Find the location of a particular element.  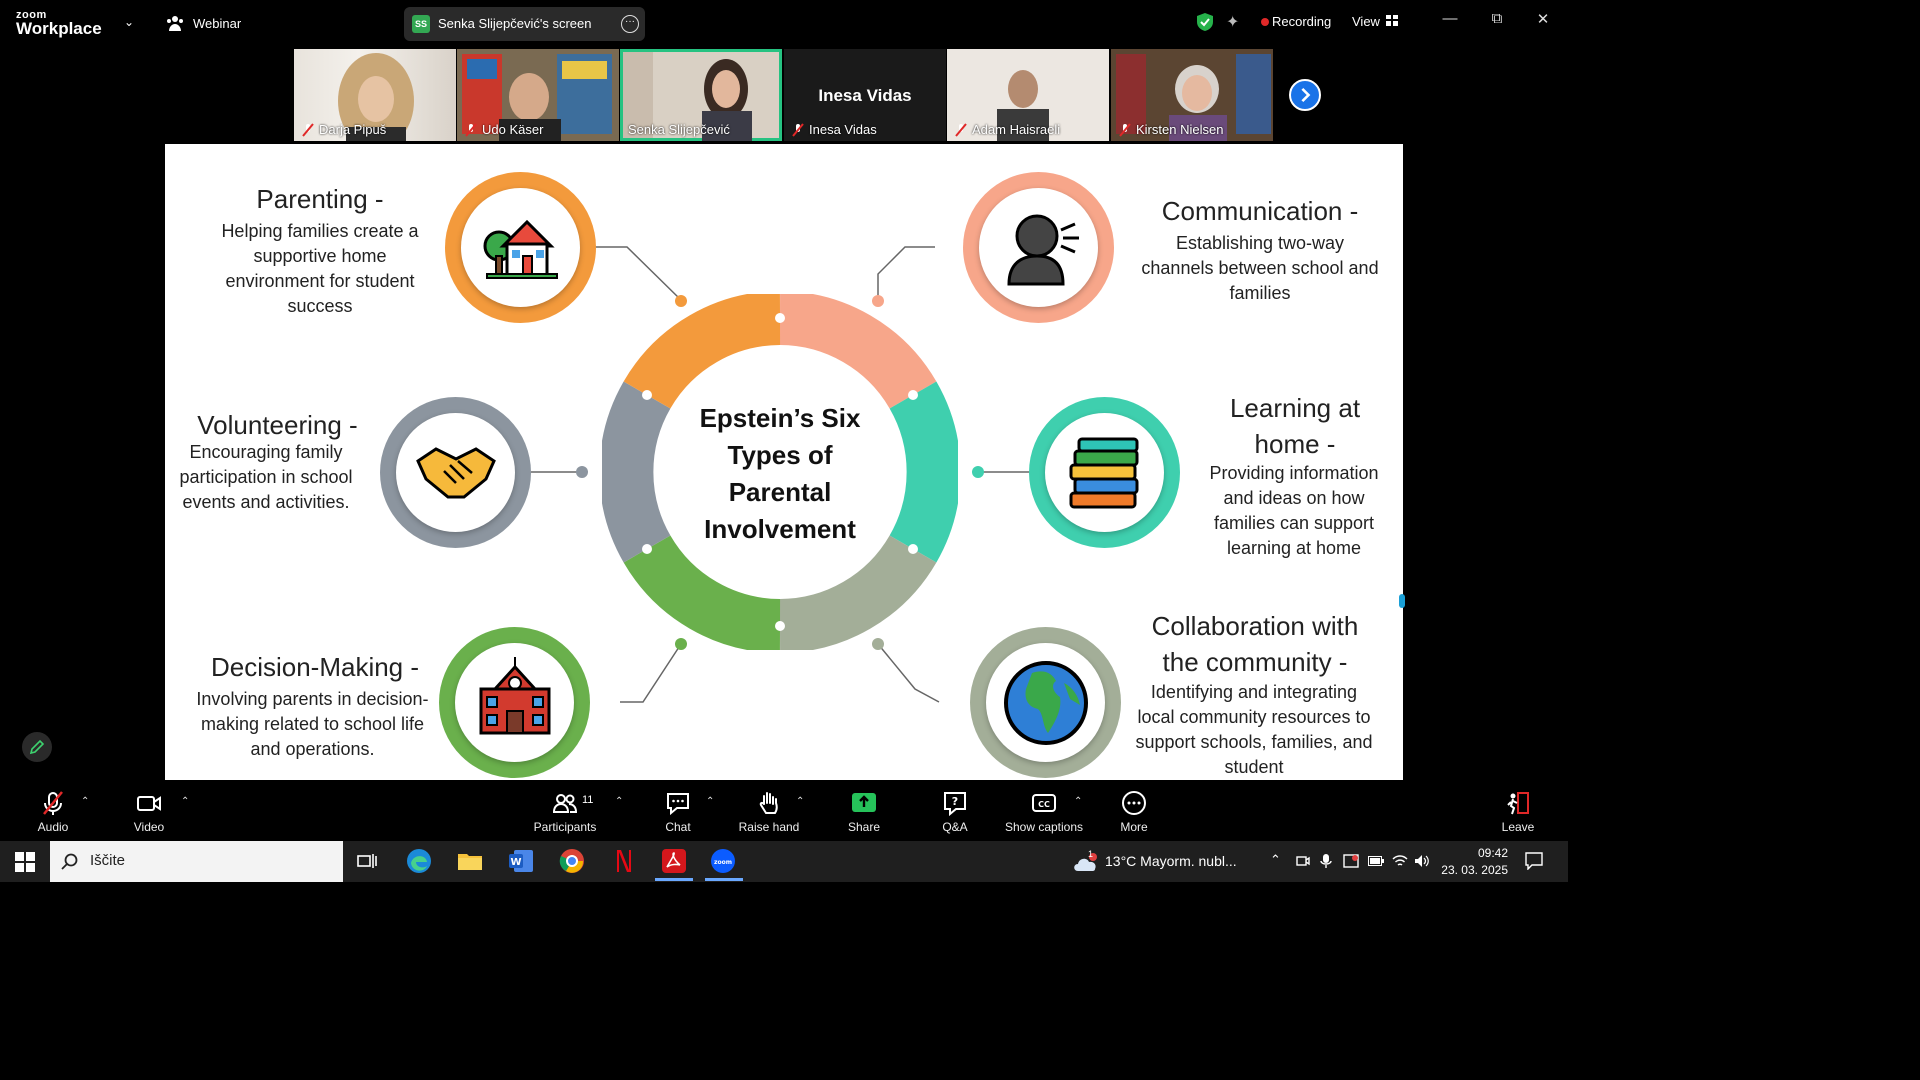

webinar-icon is located at coordinates (175, 23).